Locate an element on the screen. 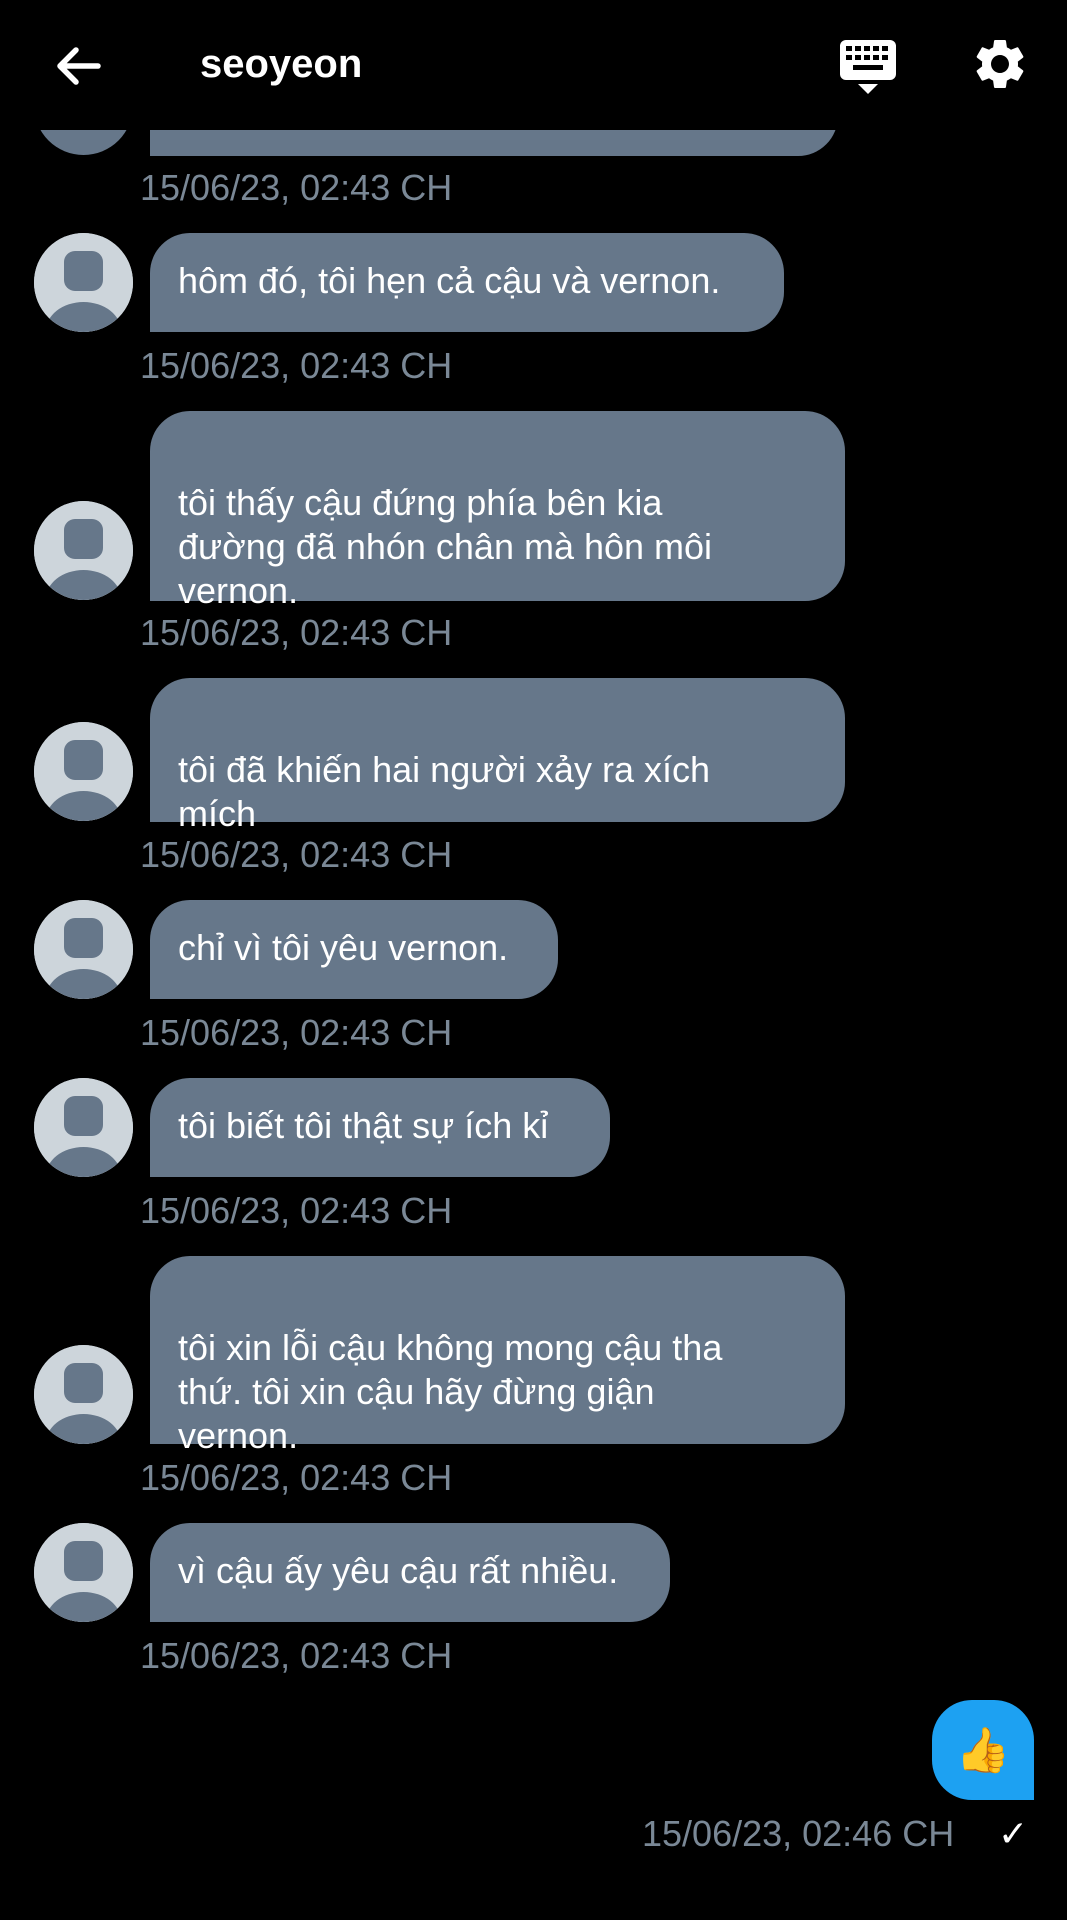 The image size is (1067, 1920). message-bubble: chỉ vì tôi yêu vernon. is located at coordinates (354, 949).